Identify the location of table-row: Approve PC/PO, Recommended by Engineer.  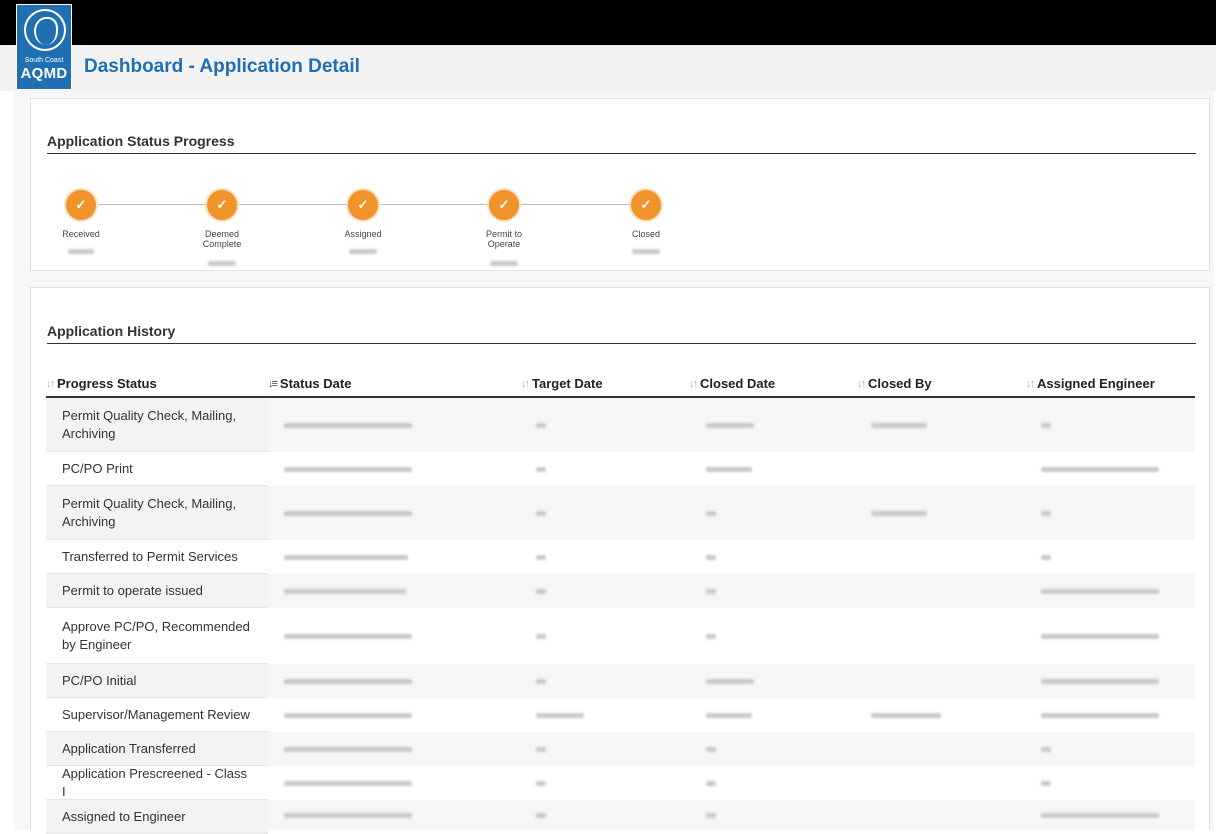
(620, 636).